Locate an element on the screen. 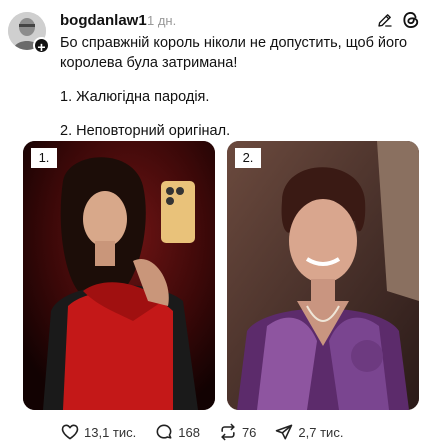  send-icon is located at coordinates (284, 432).